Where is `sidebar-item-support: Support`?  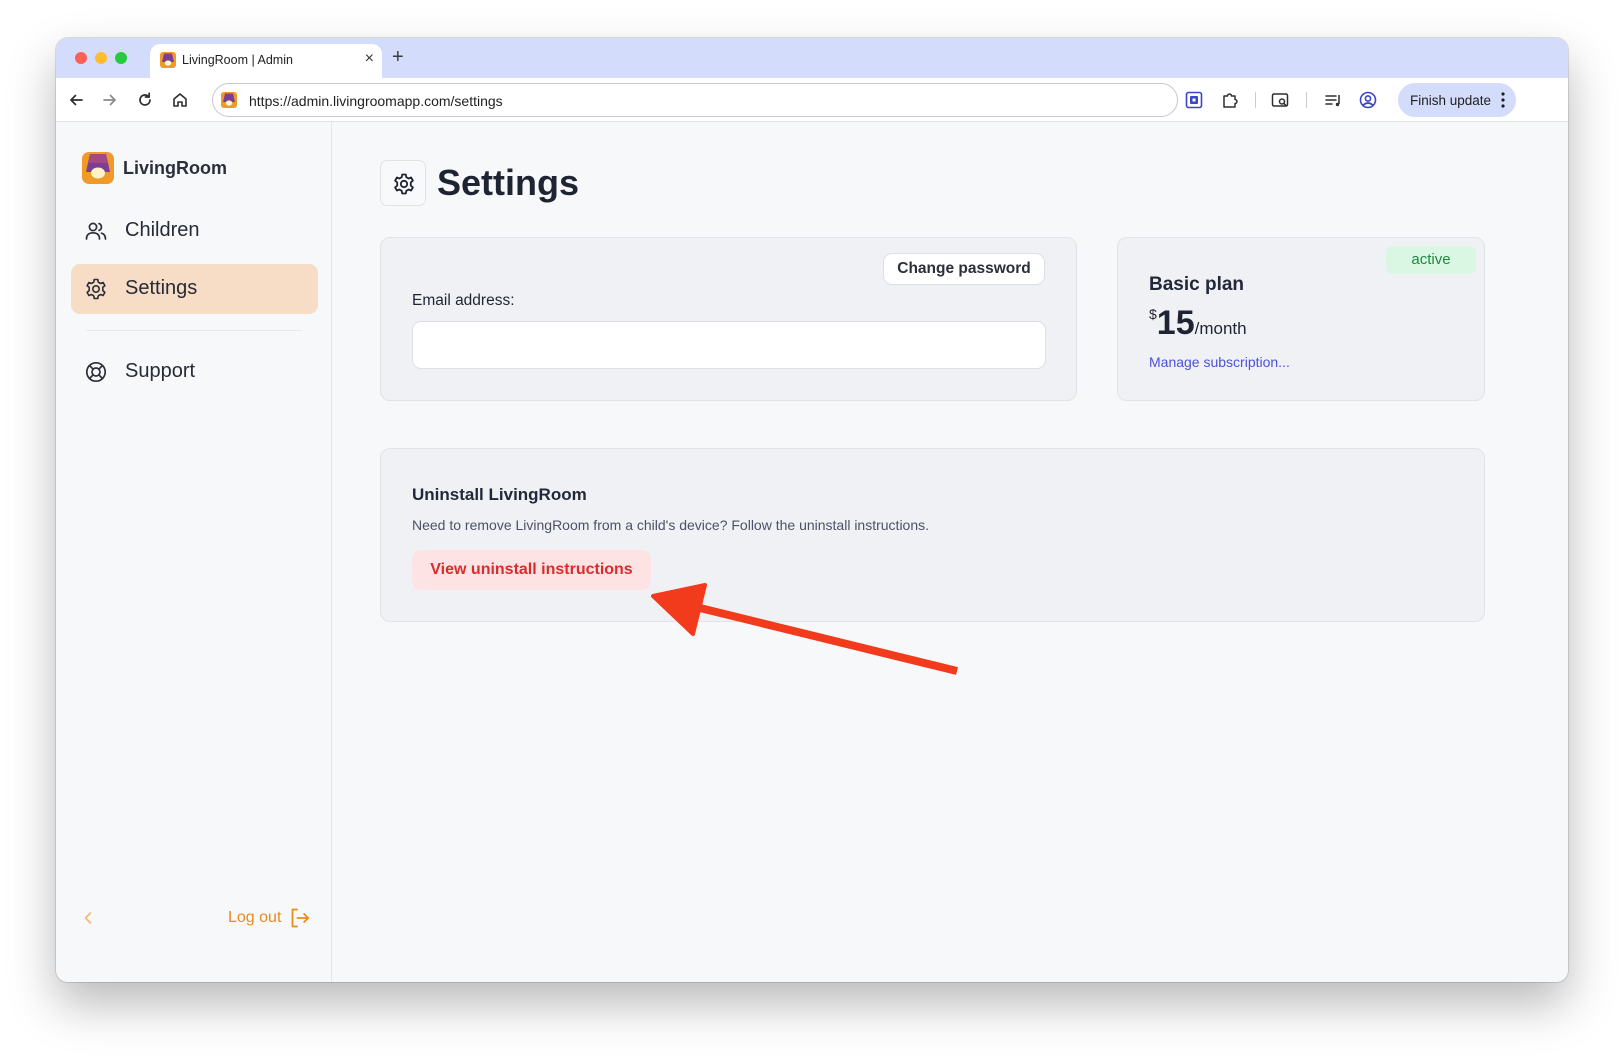
sidebar-item-support: Support is located at coordinates (194, 372).